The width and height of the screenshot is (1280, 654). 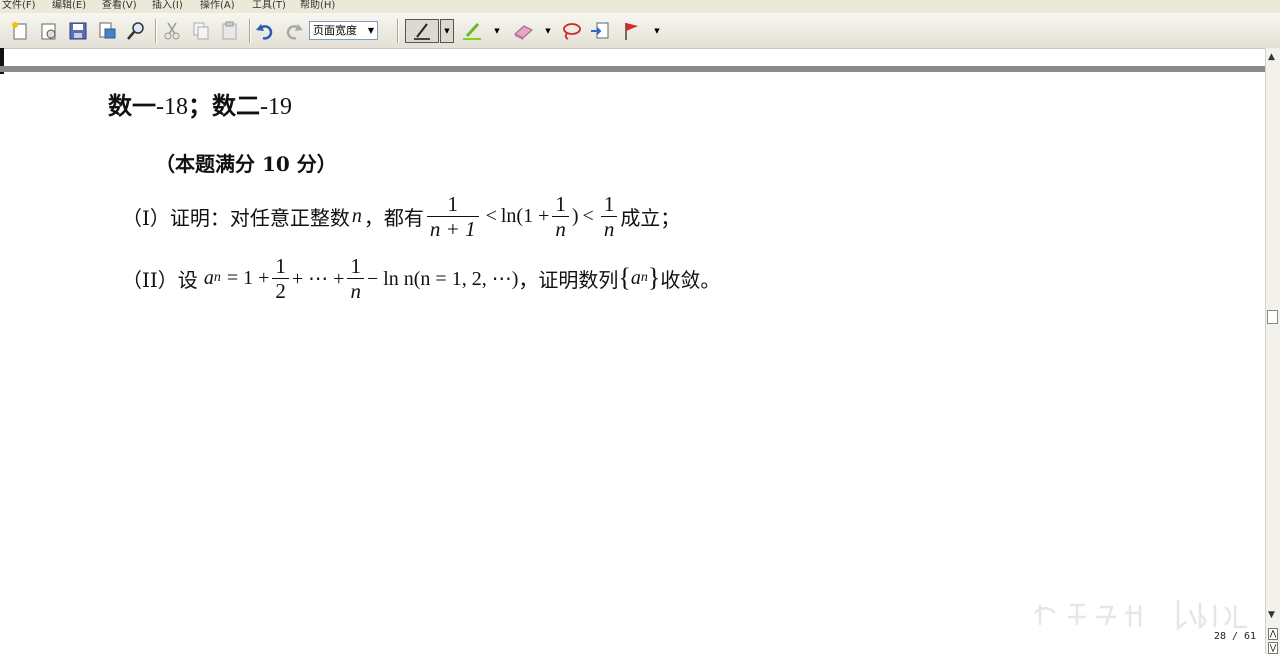 I want to click on score-note: （本题满分 10 分）, so click(x=246, y=164).